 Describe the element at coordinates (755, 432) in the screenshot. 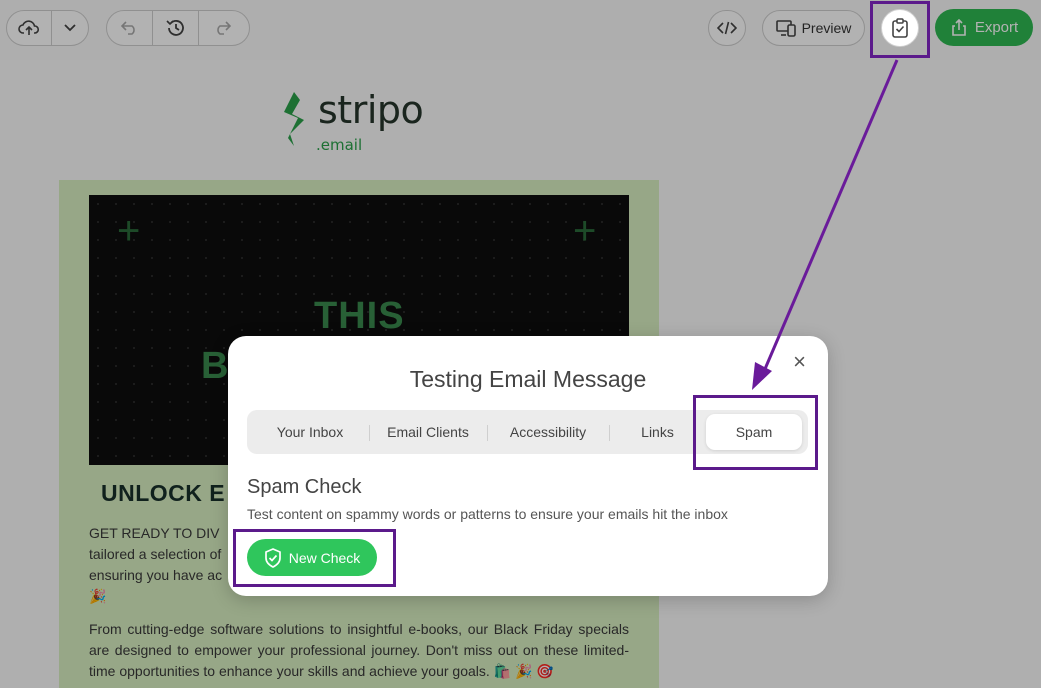

I see `annotation-box-spam-tab` at that location.